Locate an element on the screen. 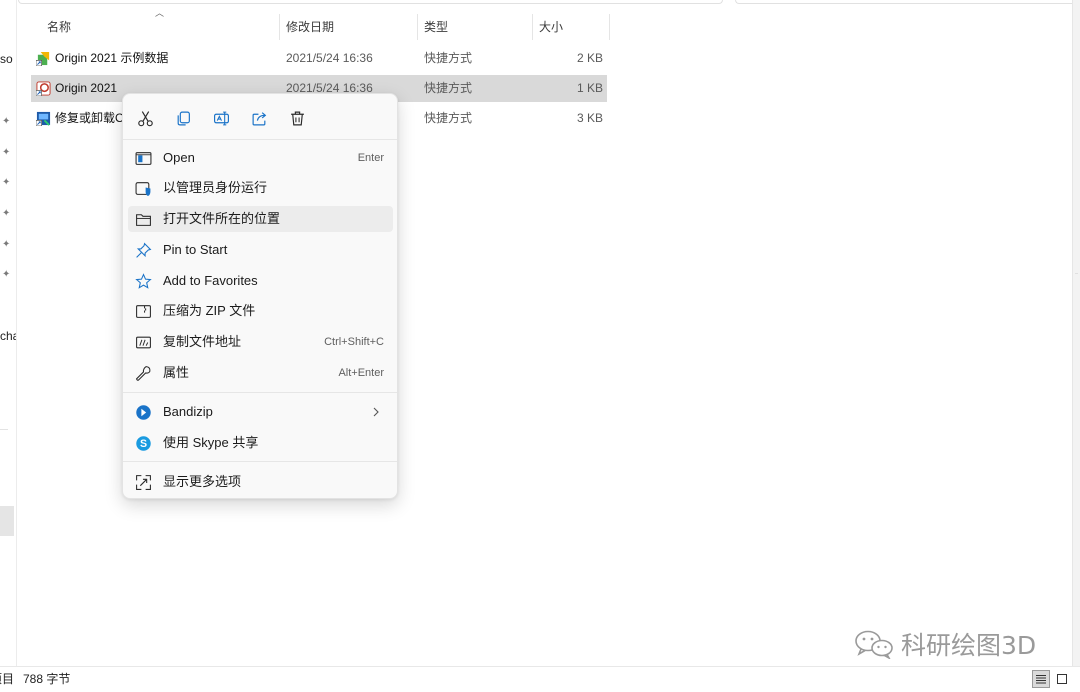  file-size: 1 KB is located at coordinates (589, 88).